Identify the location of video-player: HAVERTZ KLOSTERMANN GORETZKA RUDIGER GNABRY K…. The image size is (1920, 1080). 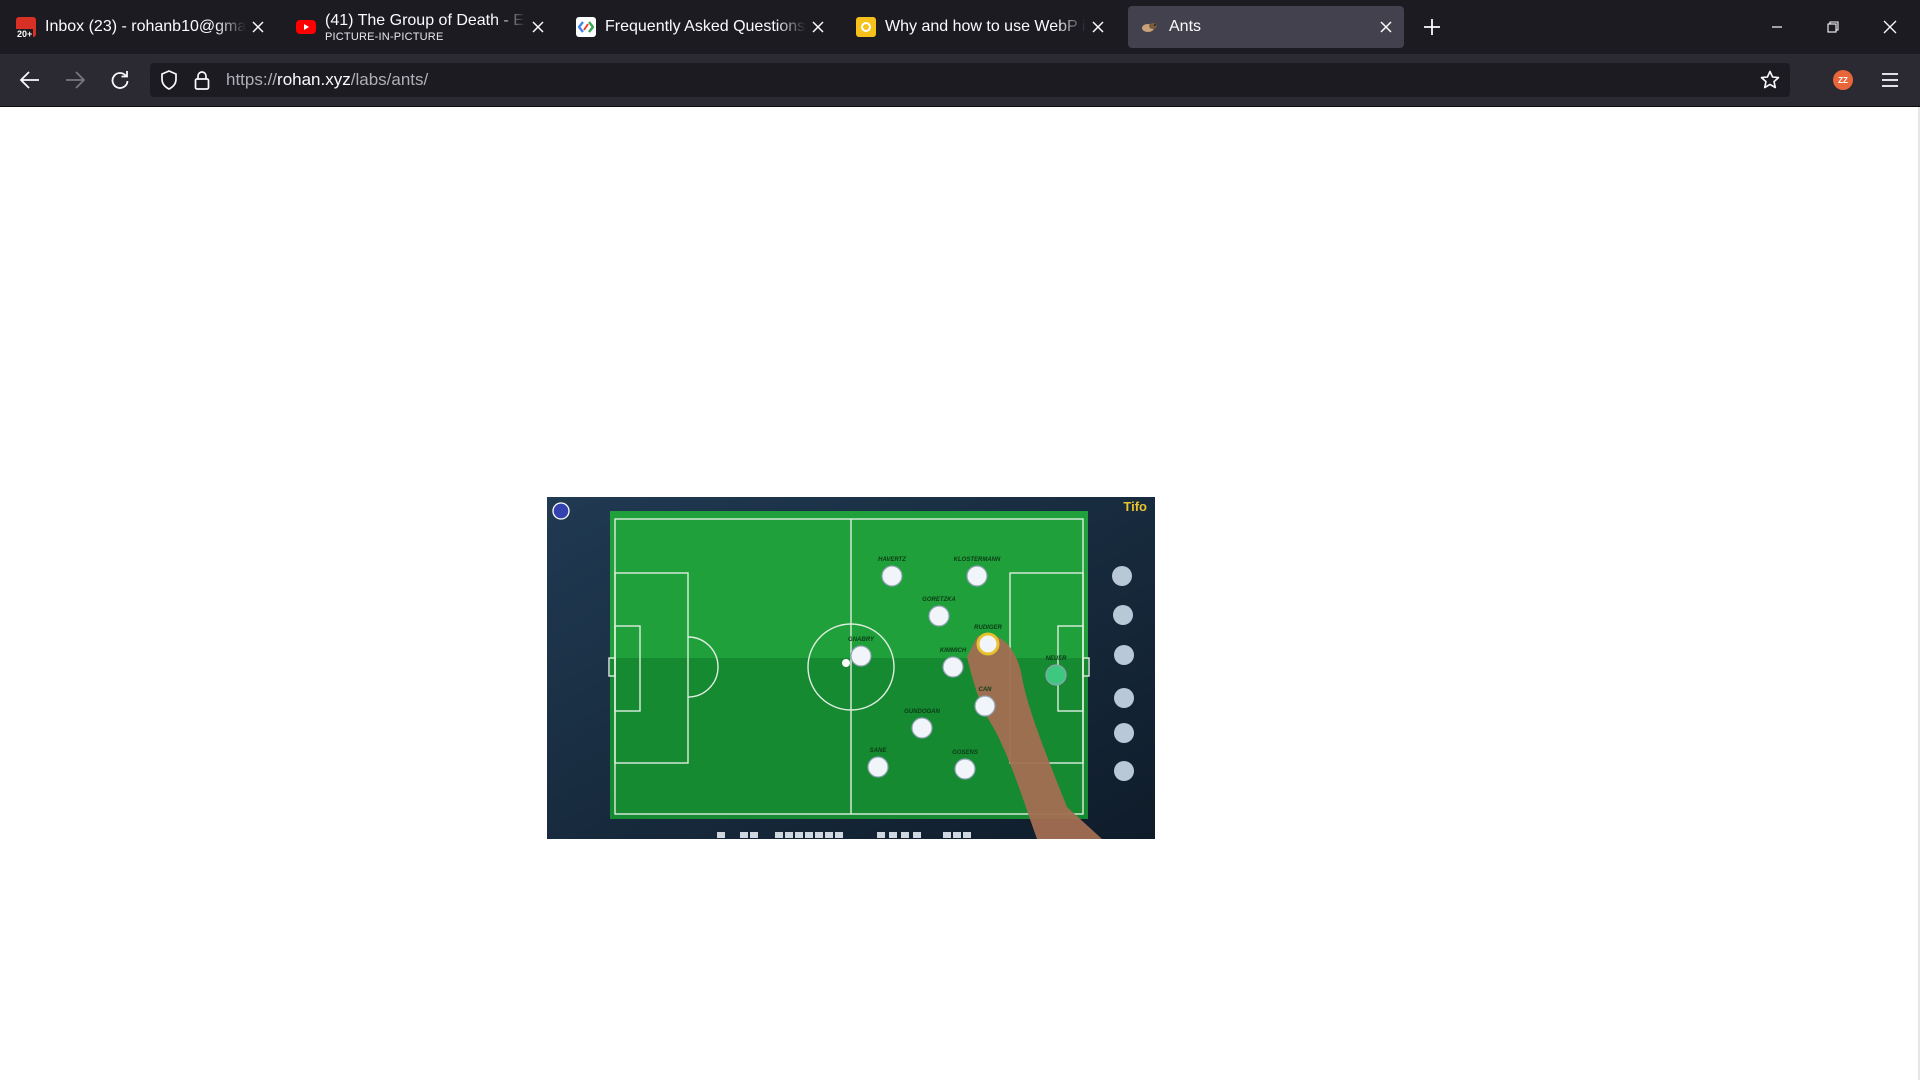
(851, 668).